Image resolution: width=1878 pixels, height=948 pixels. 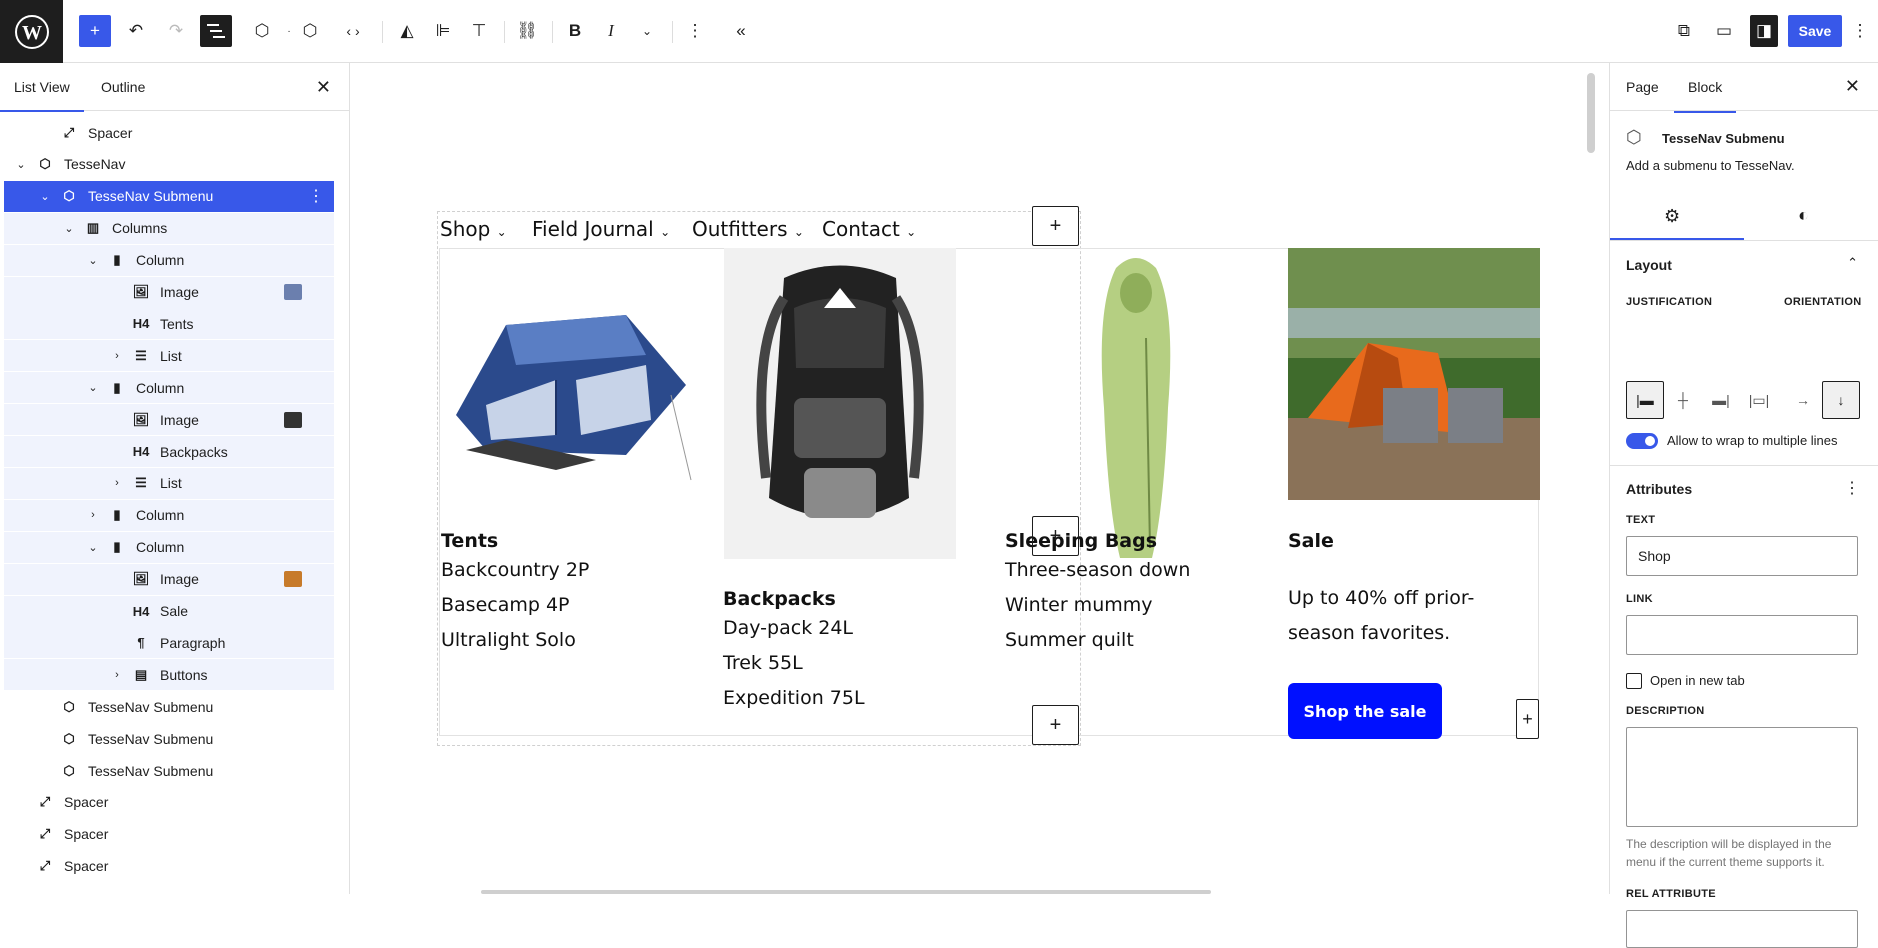 What do you see at coordinates (1672, 216) in the screenshot?
I see `gear-icon: ⚙` at bounding box center [1672, 216].